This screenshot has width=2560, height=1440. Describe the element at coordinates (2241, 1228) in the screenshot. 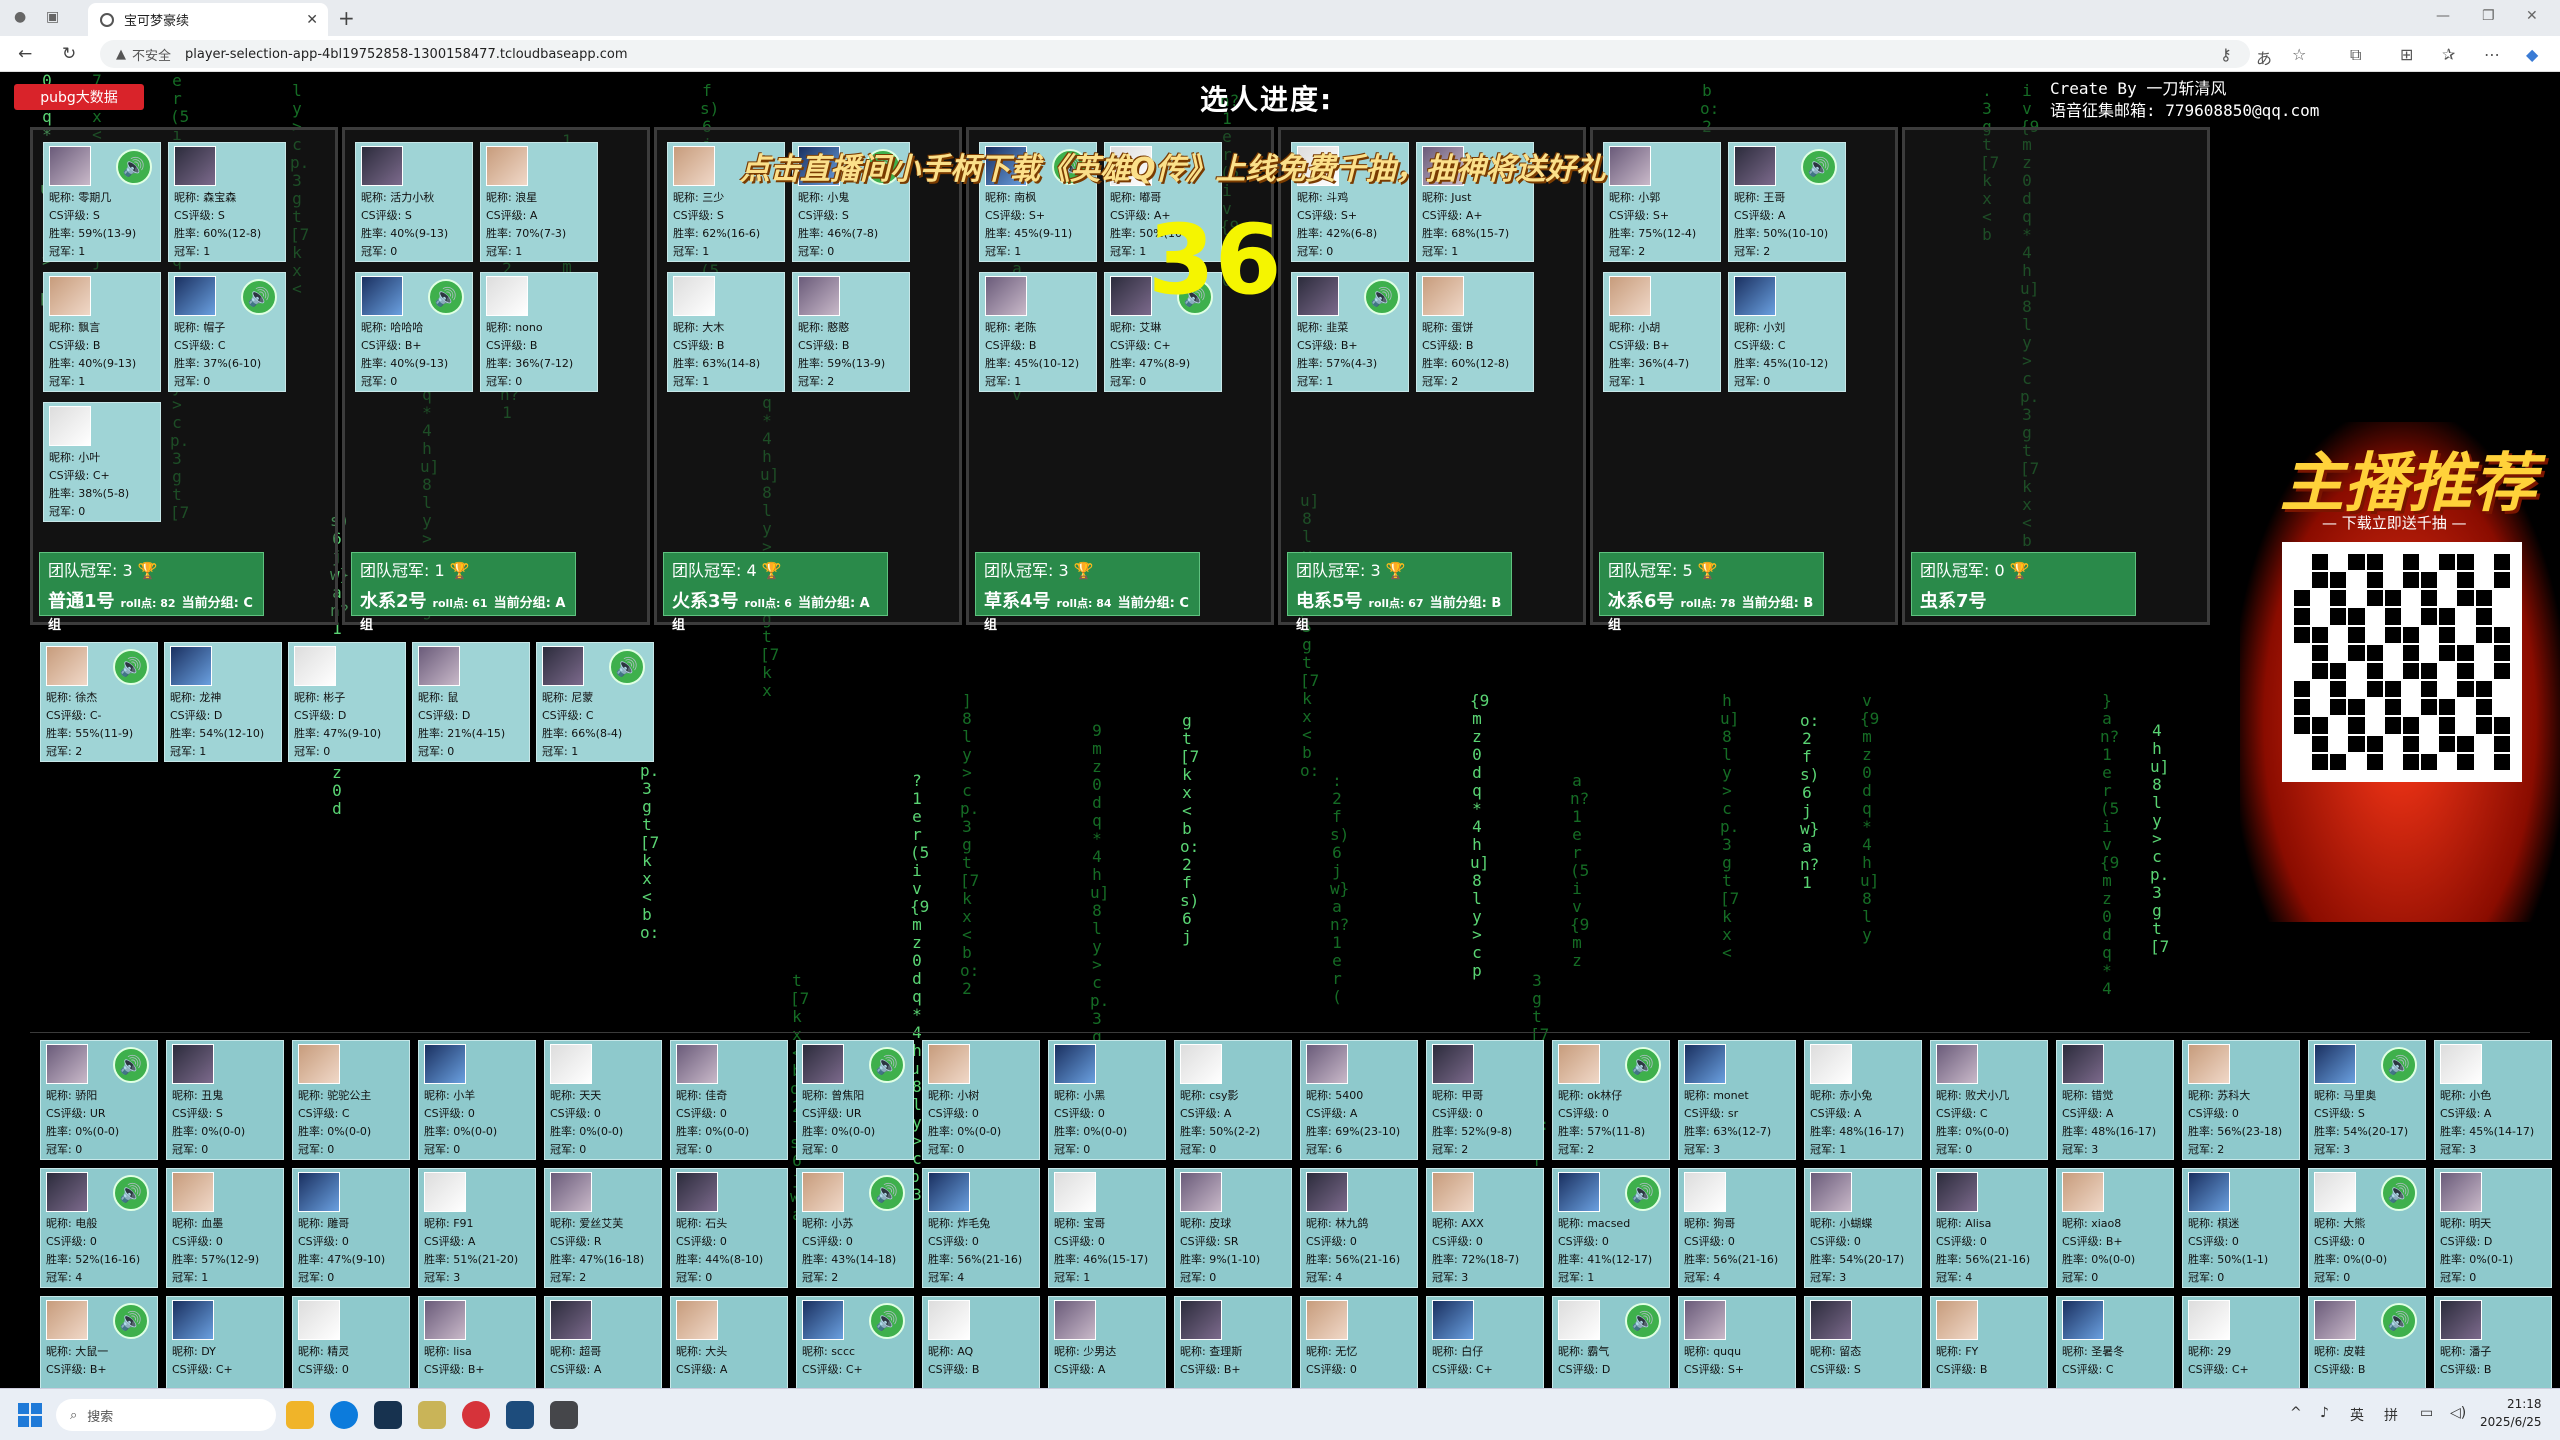

I see `player-card: 昵称: 棋迷 CS评级: 0 胜率: 50%(1-1) 冠军: 0` at that location.